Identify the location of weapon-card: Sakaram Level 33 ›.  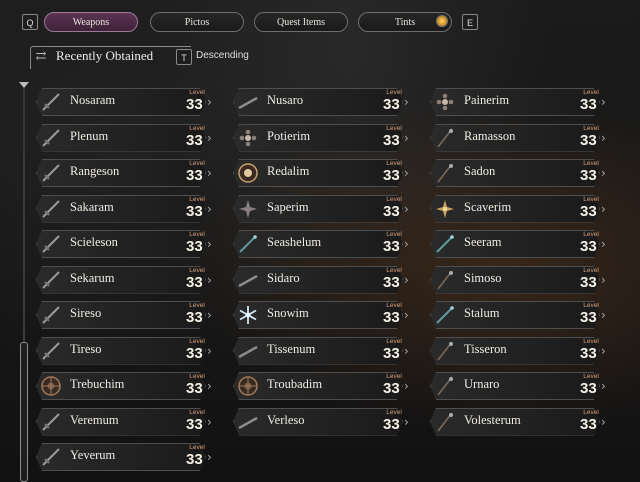
(124, 208).